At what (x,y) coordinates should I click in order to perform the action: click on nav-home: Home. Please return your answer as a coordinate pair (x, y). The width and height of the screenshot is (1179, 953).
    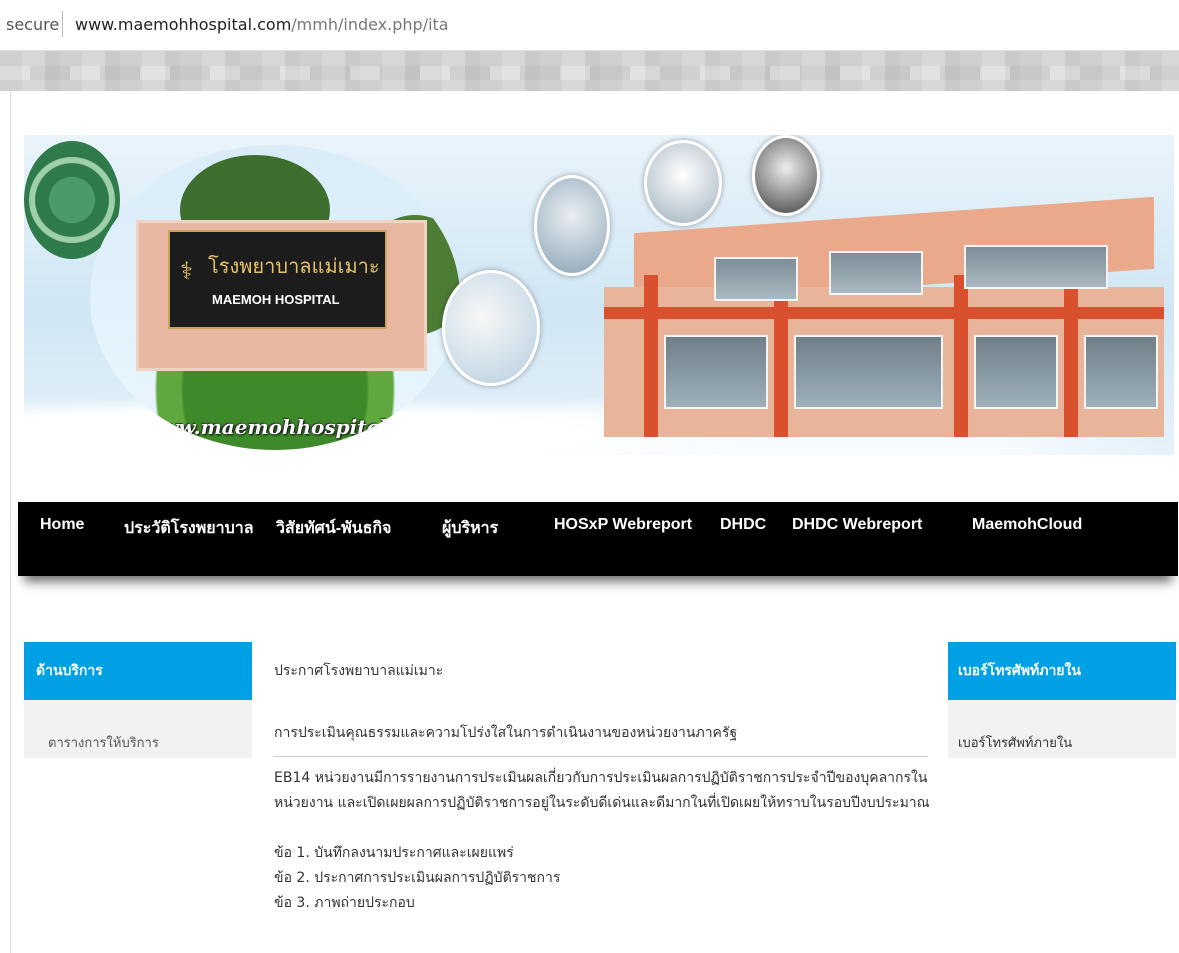
    Looking at the image, I should click on (62, 525).